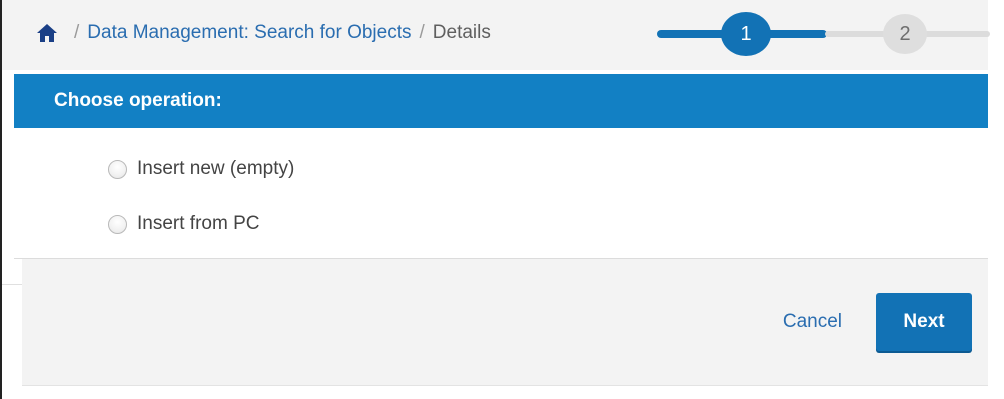 This screenshot has width=1004, height=399. I want to click on breadcrumb-current: Details, so click(461, 32).